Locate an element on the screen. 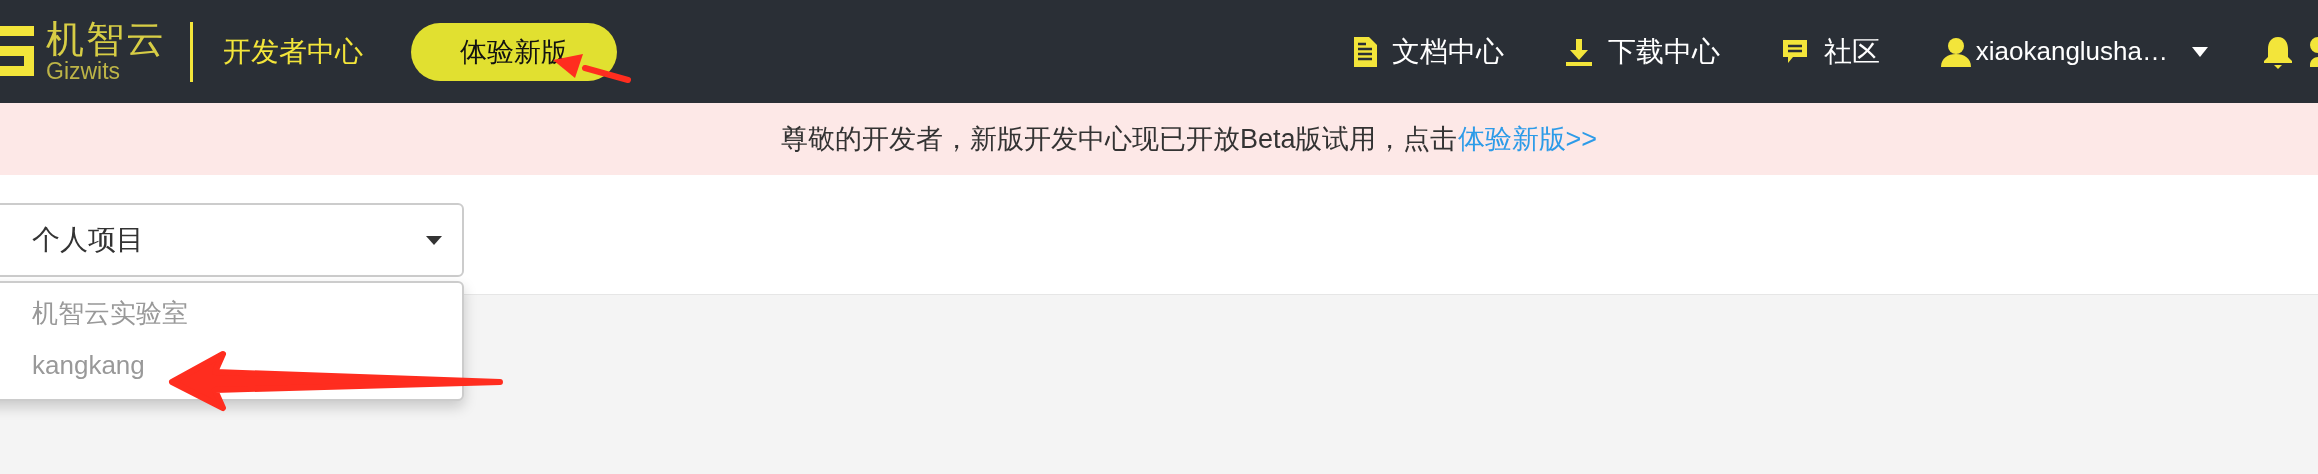 Image resolution: width=2318 pixels, height=474 pixels. beta-notice: 尊敬的开发者，新版开发中心现已开放Beta版试用，点击体验新版>> is located at coordinates (1189, 139).